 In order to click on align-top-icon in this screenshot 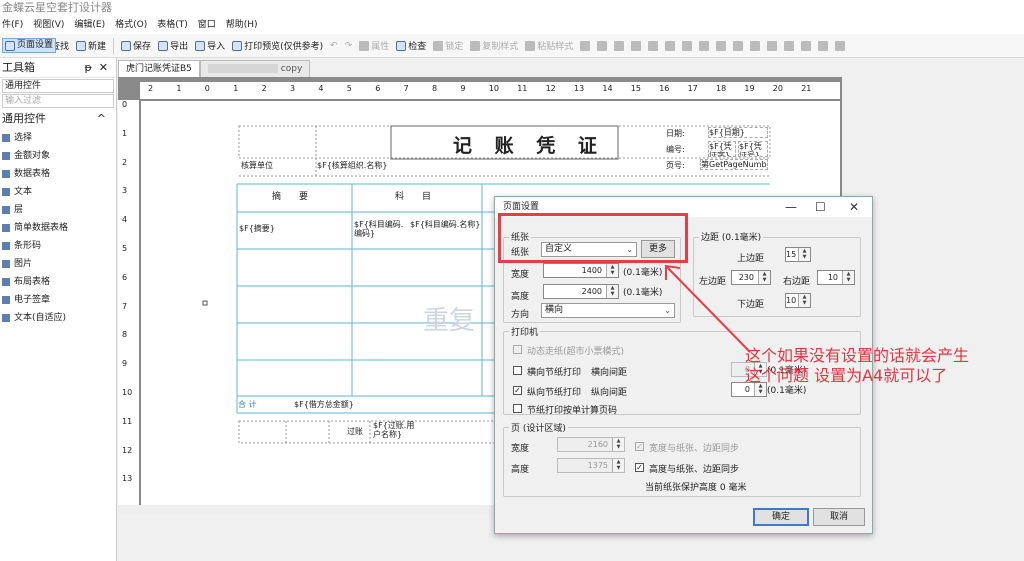, I will do `click(636, 45)`.